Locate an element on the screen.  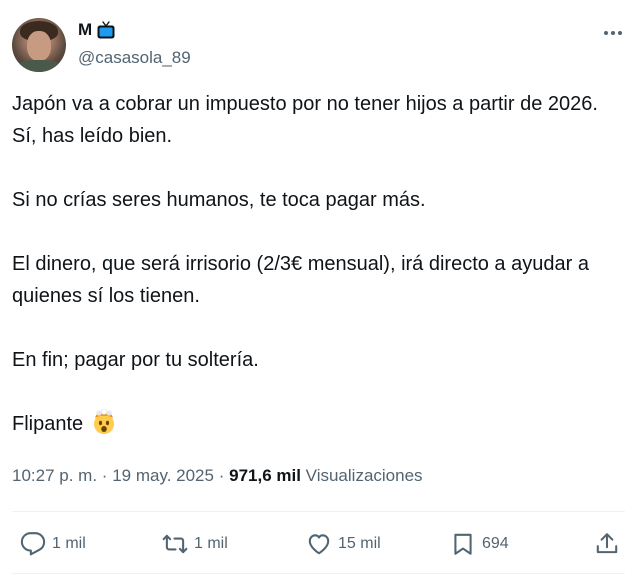
heart-icon is located at coordinates (319, 544).